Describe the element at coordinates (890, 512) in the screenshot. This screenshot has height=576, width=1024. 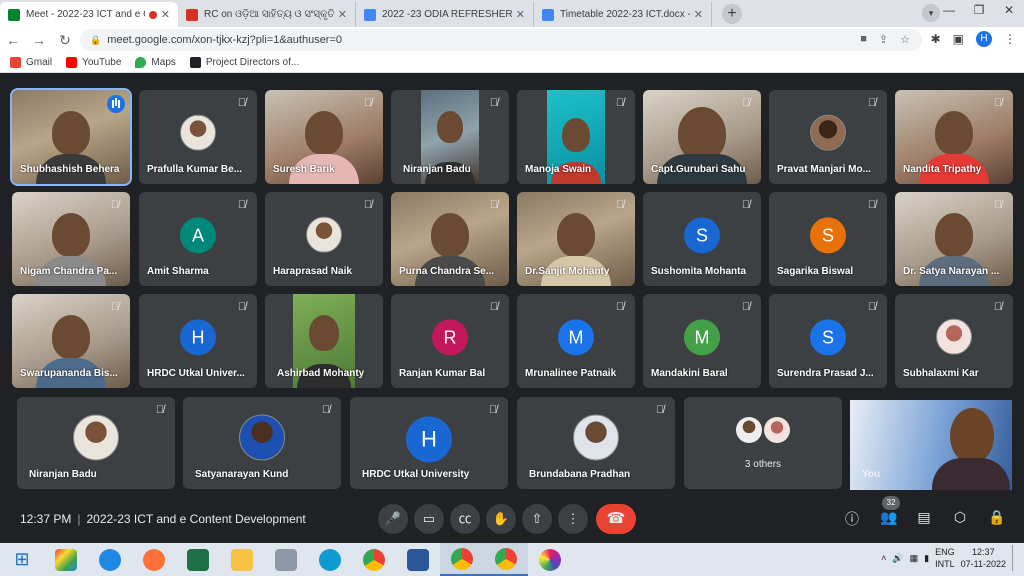
I see `people-button: 32 👥` at that location.